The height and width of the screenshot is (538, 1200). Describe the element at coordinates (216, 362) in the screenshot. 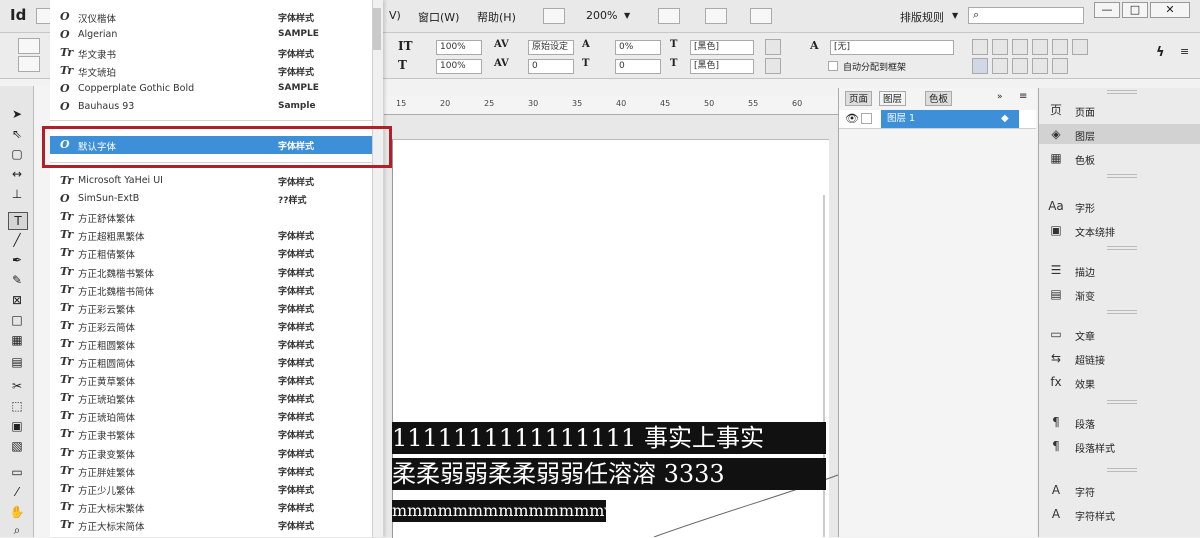

I see `font-option: Tr 方正粗圆简体 字体样式` at that location.